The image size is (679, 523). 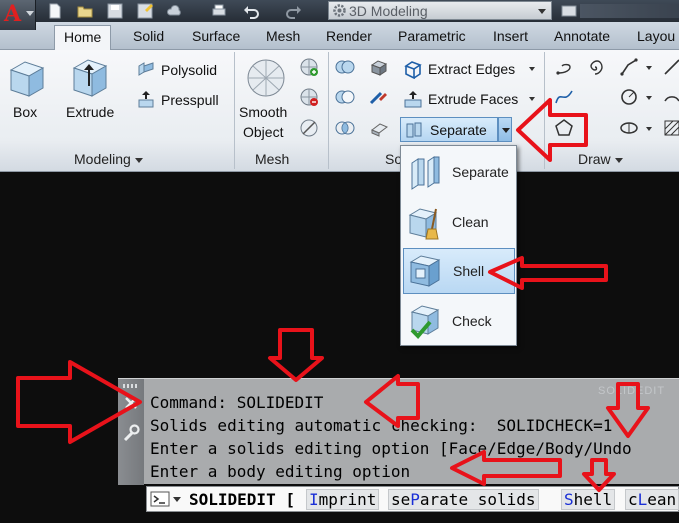 I want to click on save-as-icon, so click(x=145, y=11).